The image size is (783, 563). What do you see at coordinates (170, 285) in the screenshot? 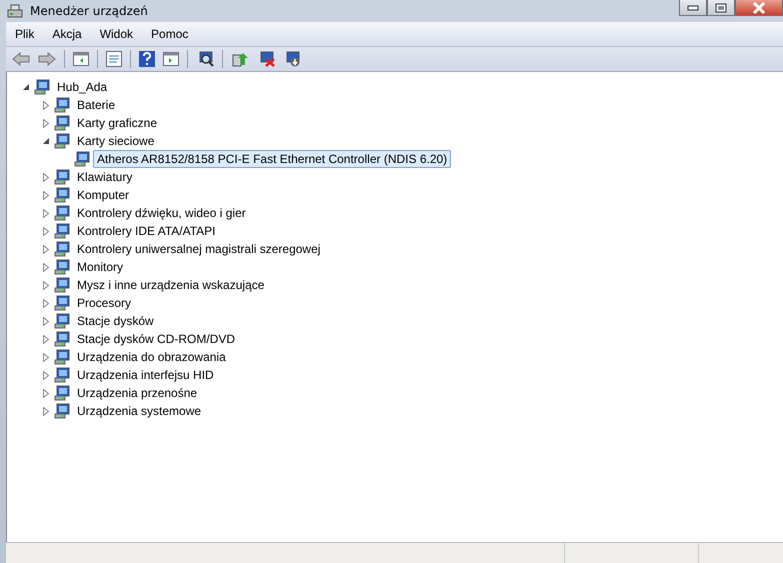
I see `tree-item: Mysz i inne urządzenia wskazujące` at bounding box center [170, 285].